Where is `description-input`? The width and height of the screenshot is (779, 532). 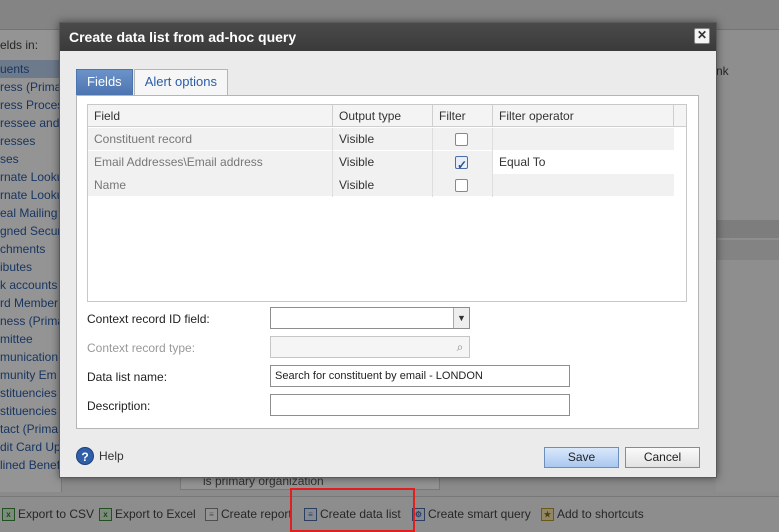
description-input is located at coordinates (420, 405).